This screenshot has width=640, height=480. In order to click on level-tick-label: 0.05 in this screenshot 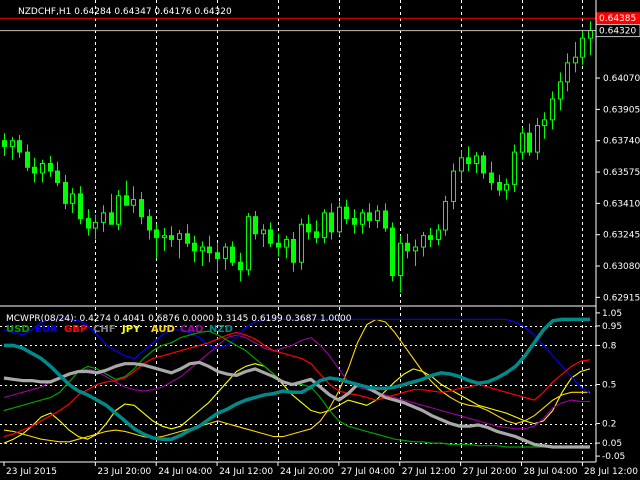, I will do `click(612, 444)`.